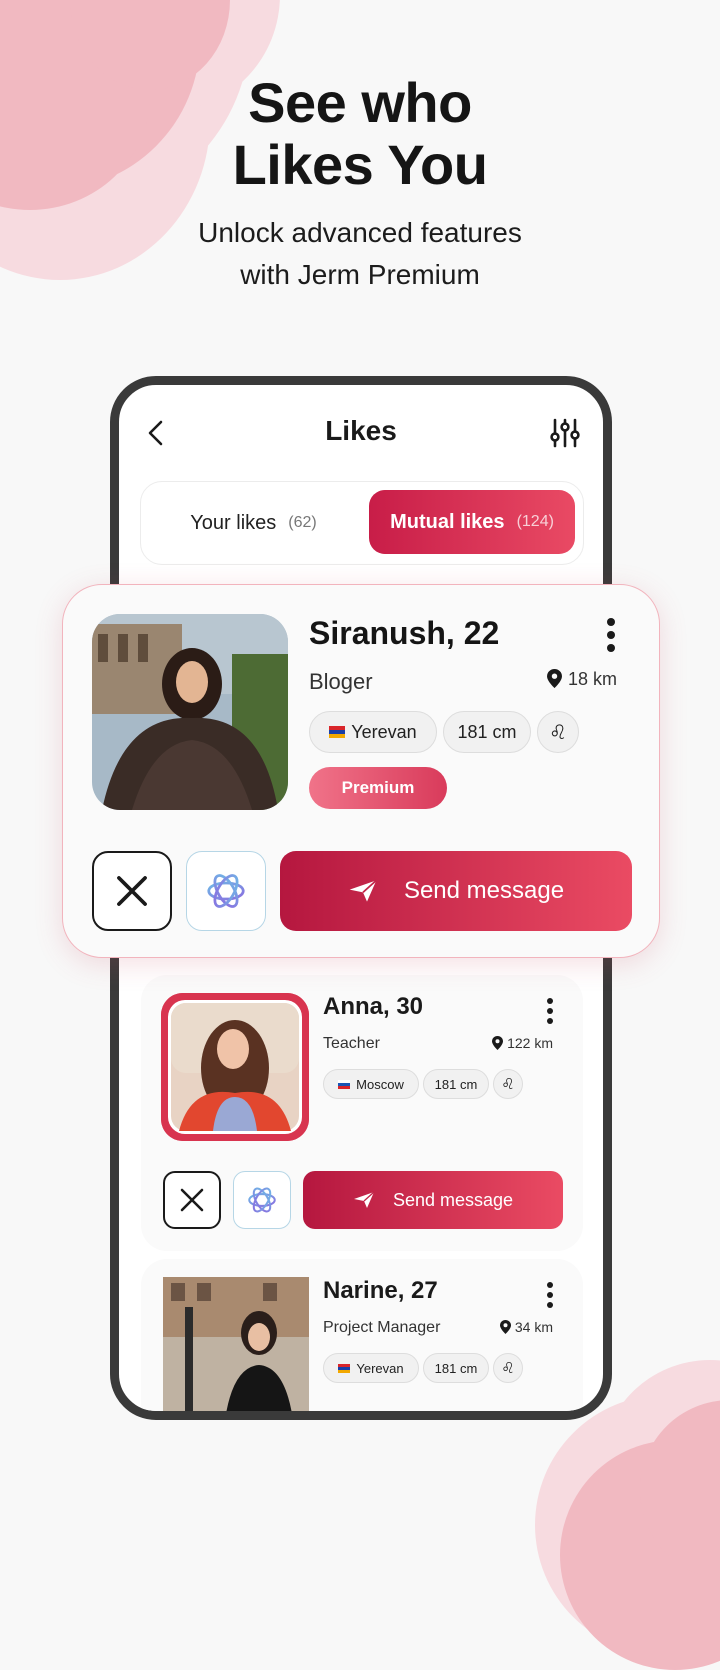 This screenshot has width=720, height=1670. Describe the element at coordinates (380, 1084) in the screenshot. I see `chip-city-label: Moscow` at that location.